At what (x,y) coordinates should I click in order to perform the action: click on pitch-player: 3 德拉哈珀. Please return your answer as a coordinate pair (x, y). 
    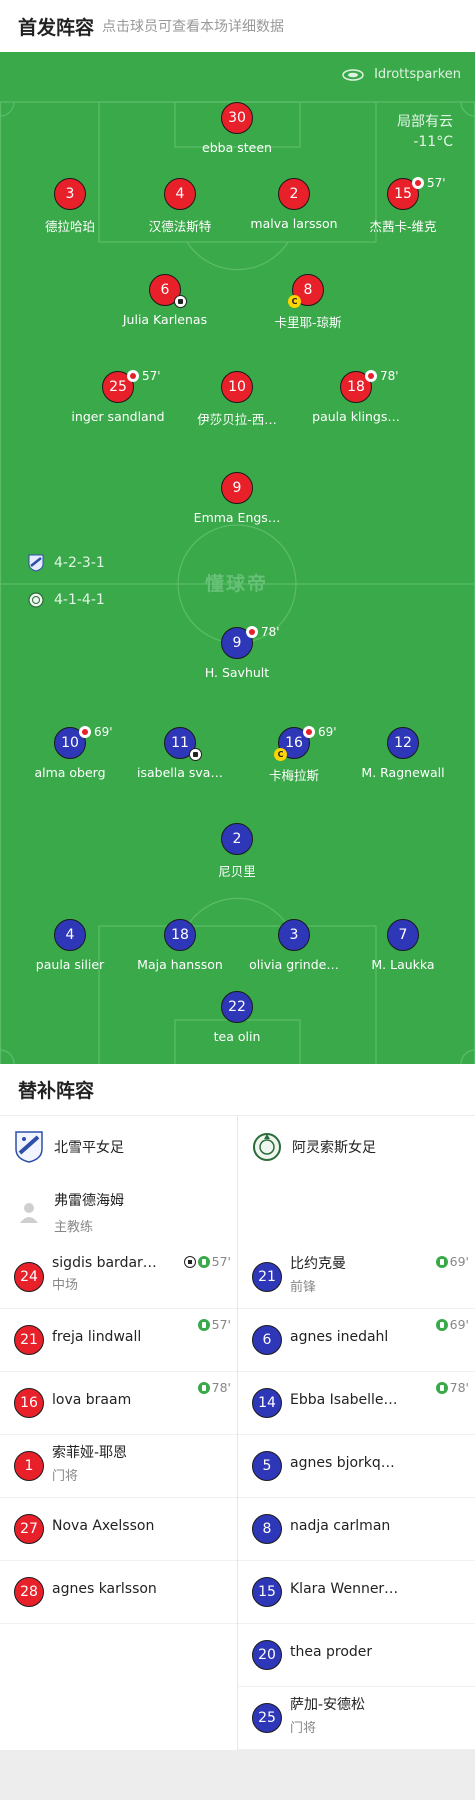
    Looking at the image, I should click on (70, 206).